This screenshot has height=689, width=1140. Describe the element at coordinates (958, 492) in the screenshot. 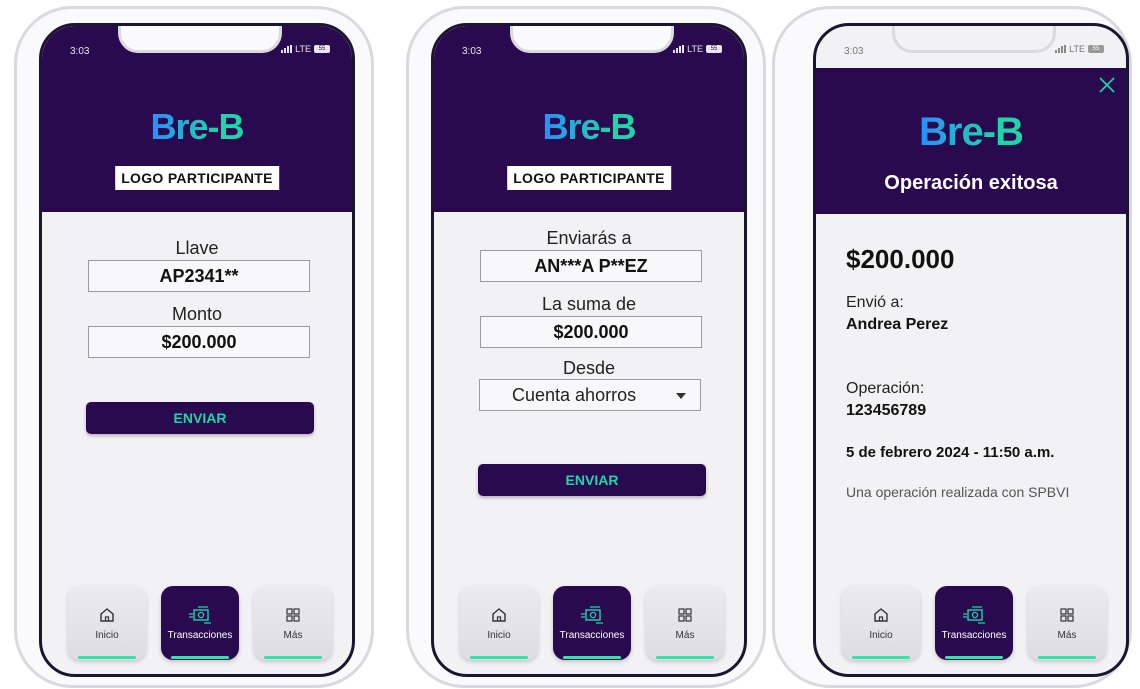

I see `operation-note: Una operación realizada con SPBVI` at that location.